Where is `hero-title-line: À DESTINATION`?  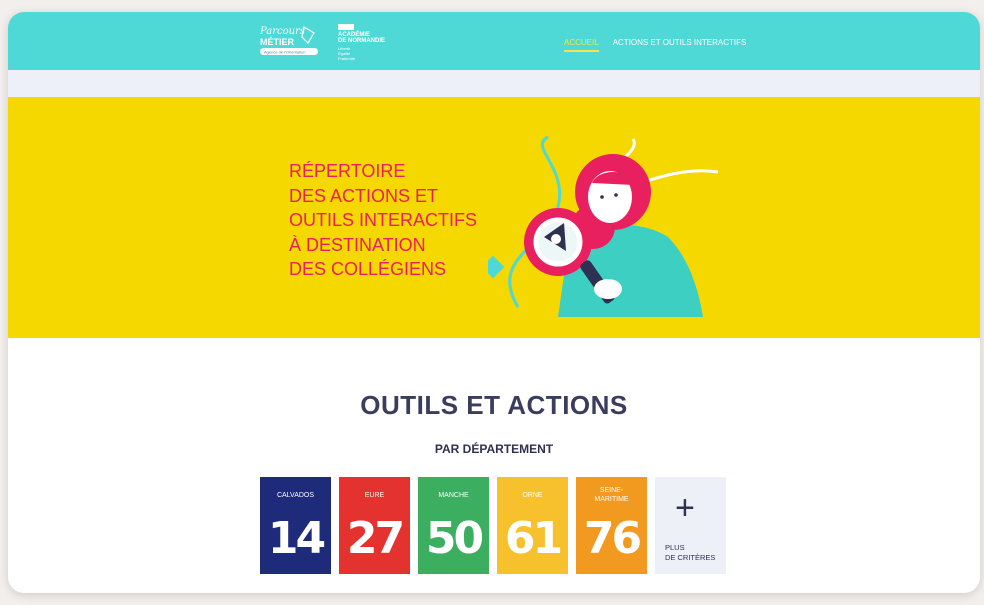
hero-title-line: À DESTINATION is located at coordinates (357, 244).